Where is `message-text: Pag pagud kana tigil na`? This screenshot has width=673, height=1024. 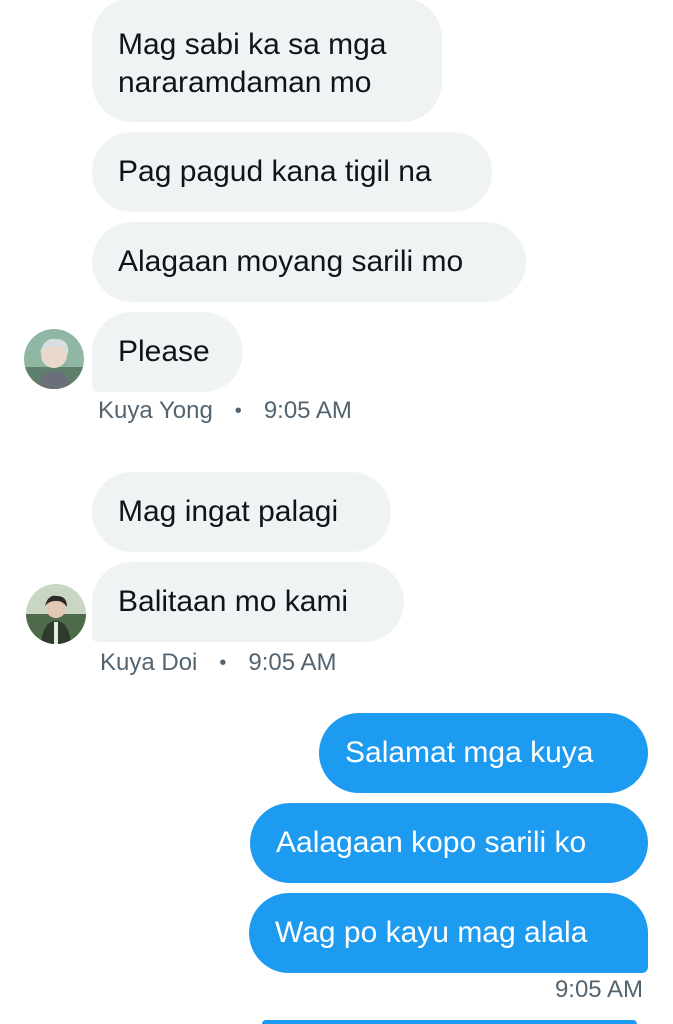 message-text: Pag pagud kana tigil na is located at coordinates (275, 171).